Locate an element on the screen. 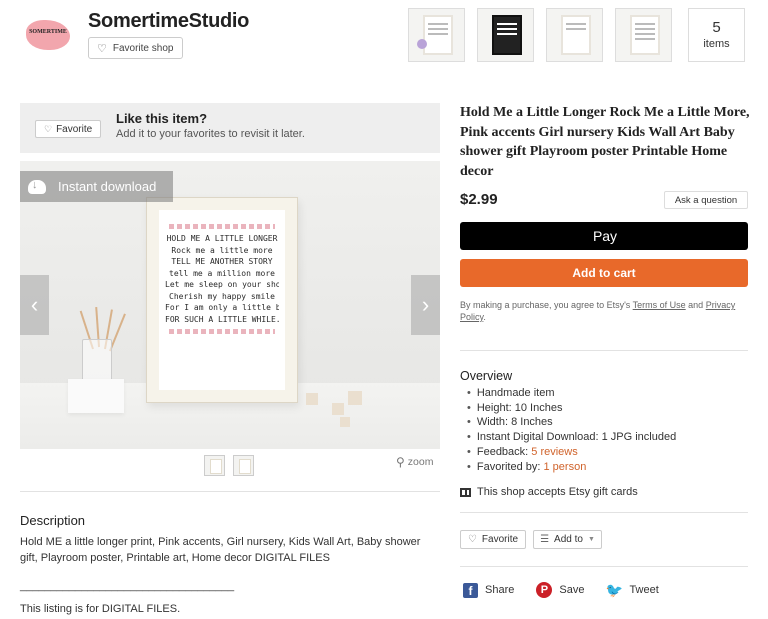  poster-line: FOR SUCH A LITTLE WHILE. is located at coordinates (222, 319).